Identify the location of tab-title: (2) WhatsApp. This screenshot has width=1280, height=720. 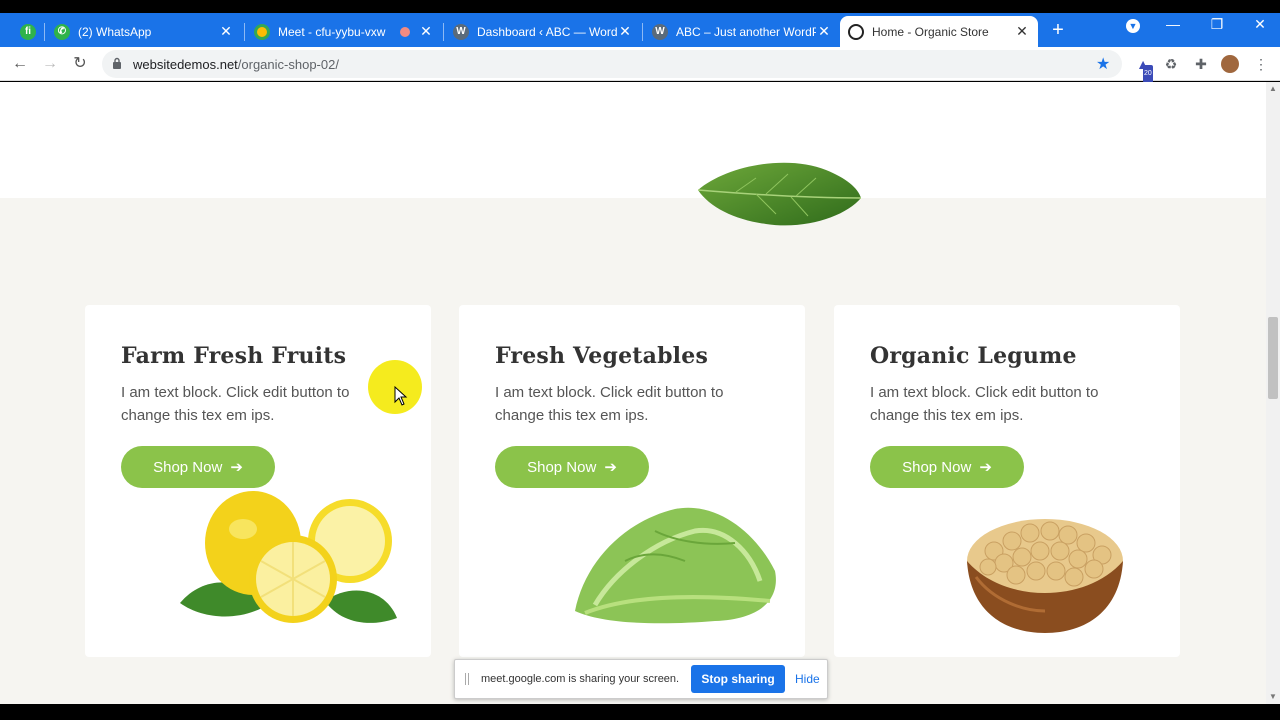
(115, 31).